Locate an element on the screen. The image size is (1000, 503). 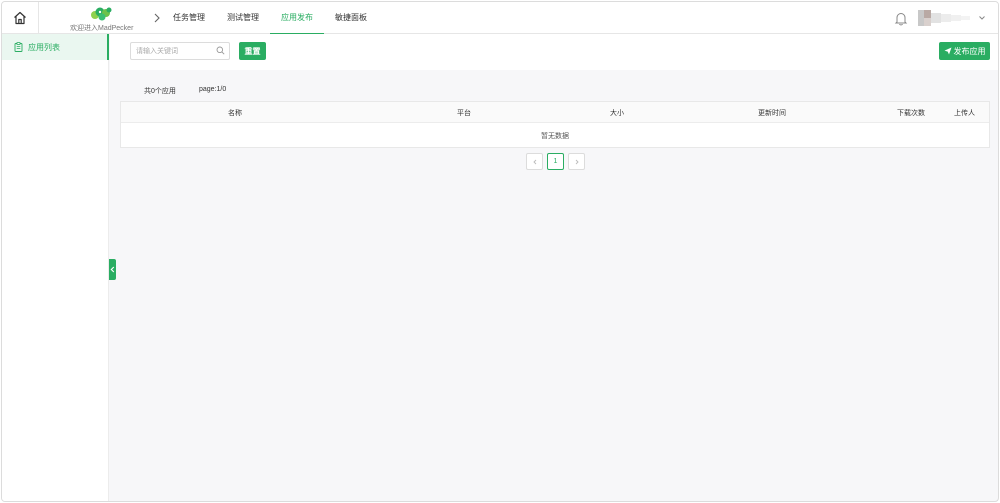
welcome-text: 欢迎进入MadPecker is located at coordinates (102, 28).